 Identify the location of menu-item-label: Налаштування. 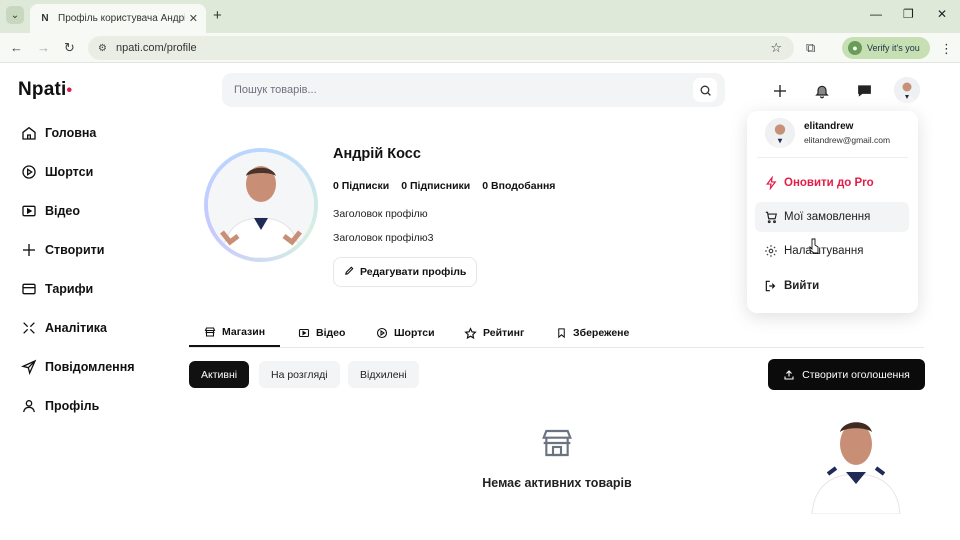
(824, 251).